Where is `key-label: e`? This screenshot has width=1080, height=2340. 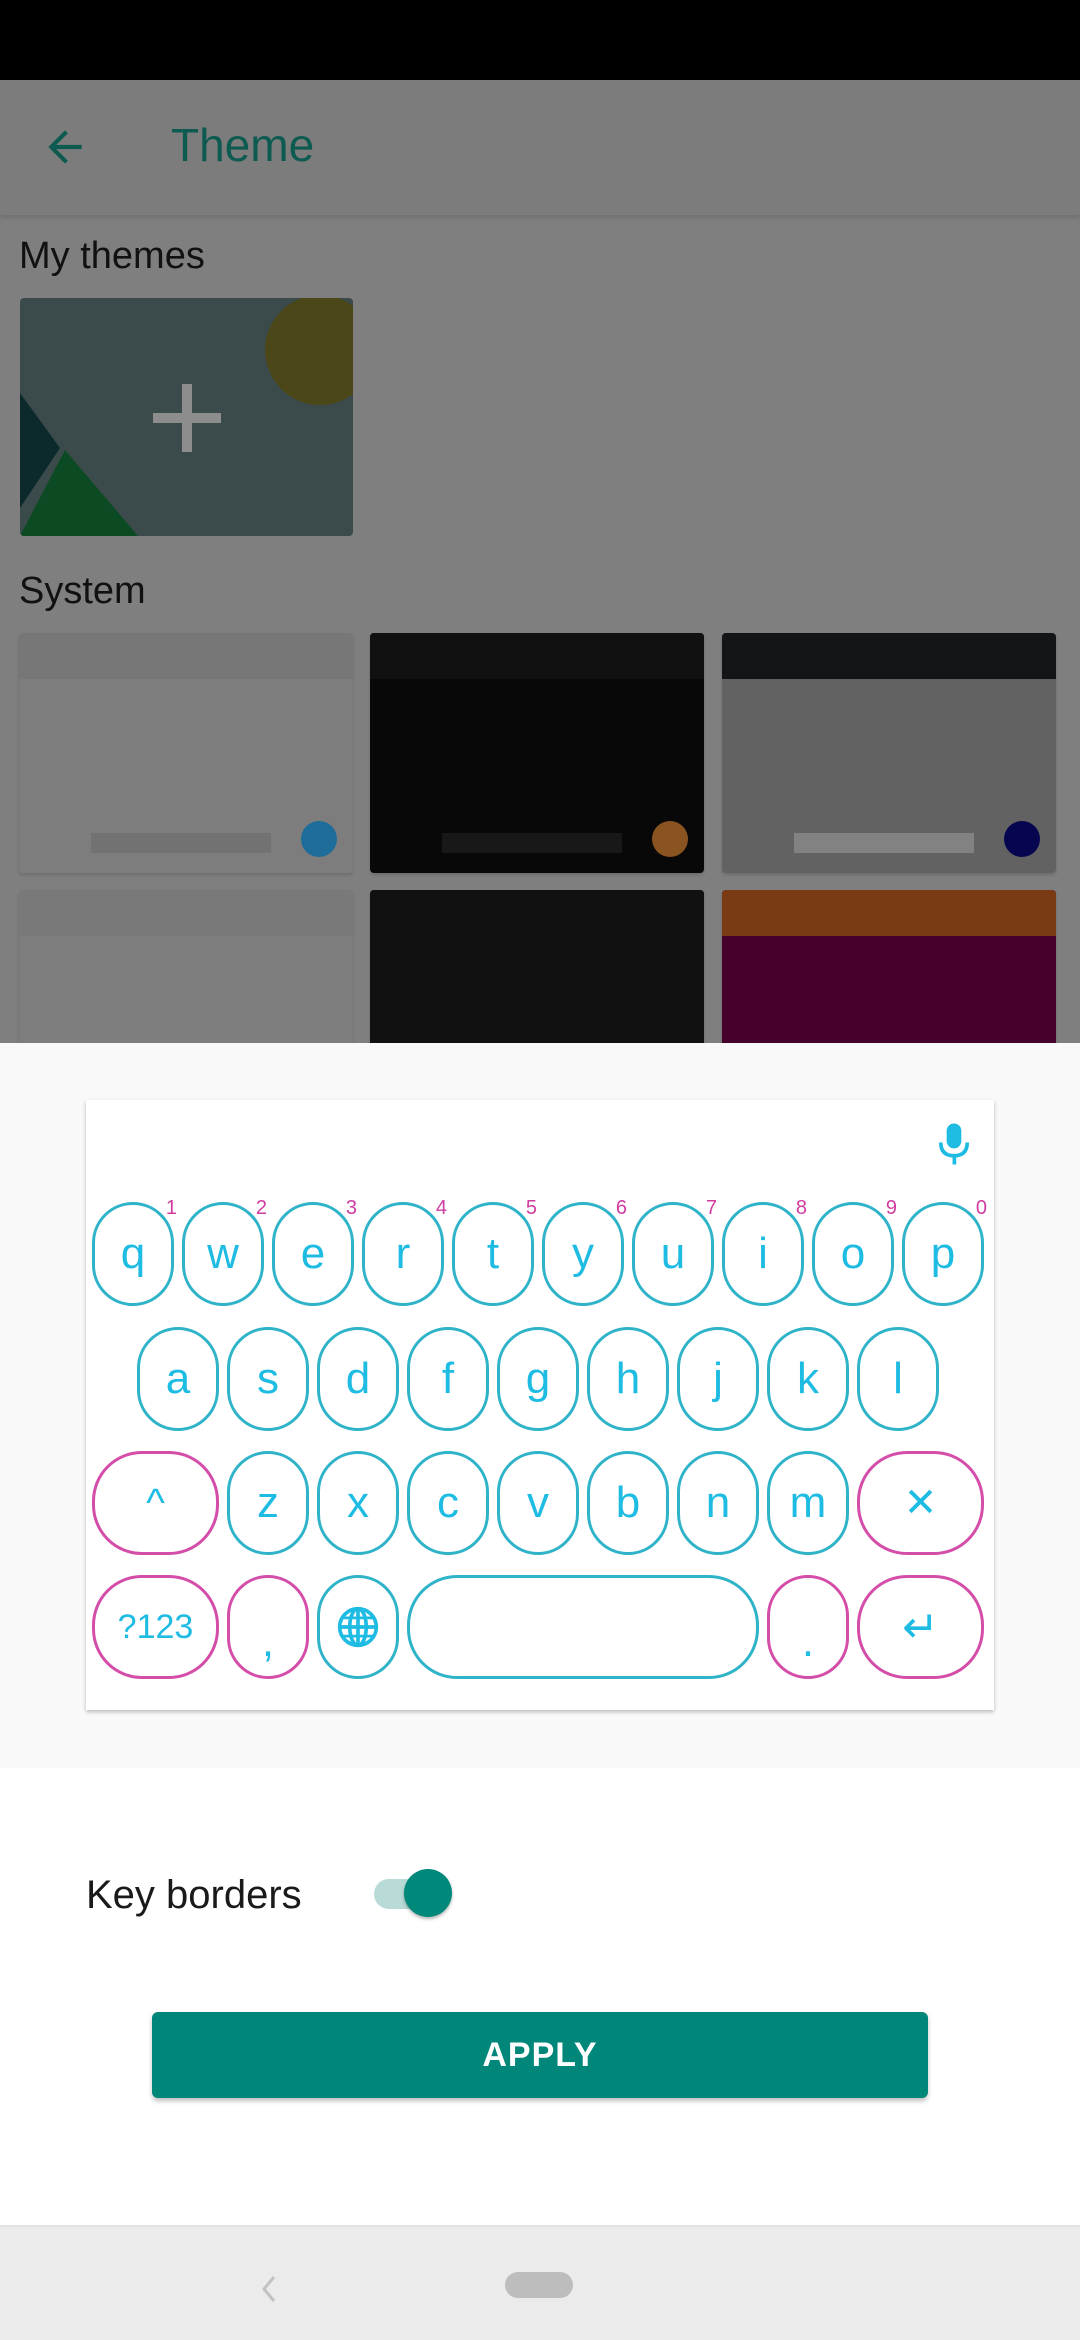 key-label: e is located at coordinates (313, 1253).